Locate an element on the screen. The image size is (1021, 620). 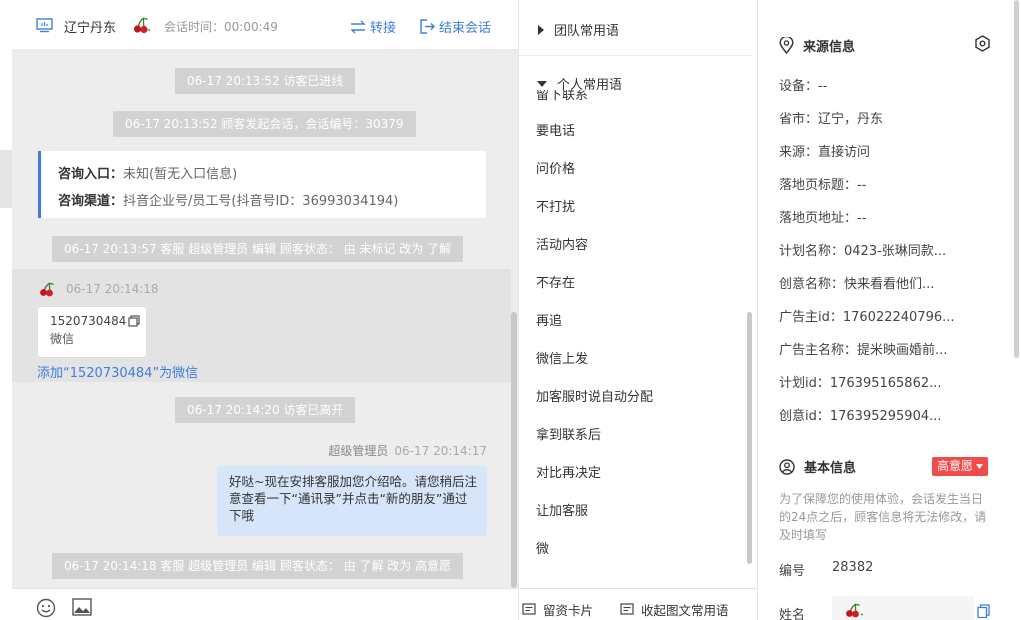
chat-header: 辽宁丹东 会话时间：00:00:49 转接 结束会话 is located at coordinates (265, 25).